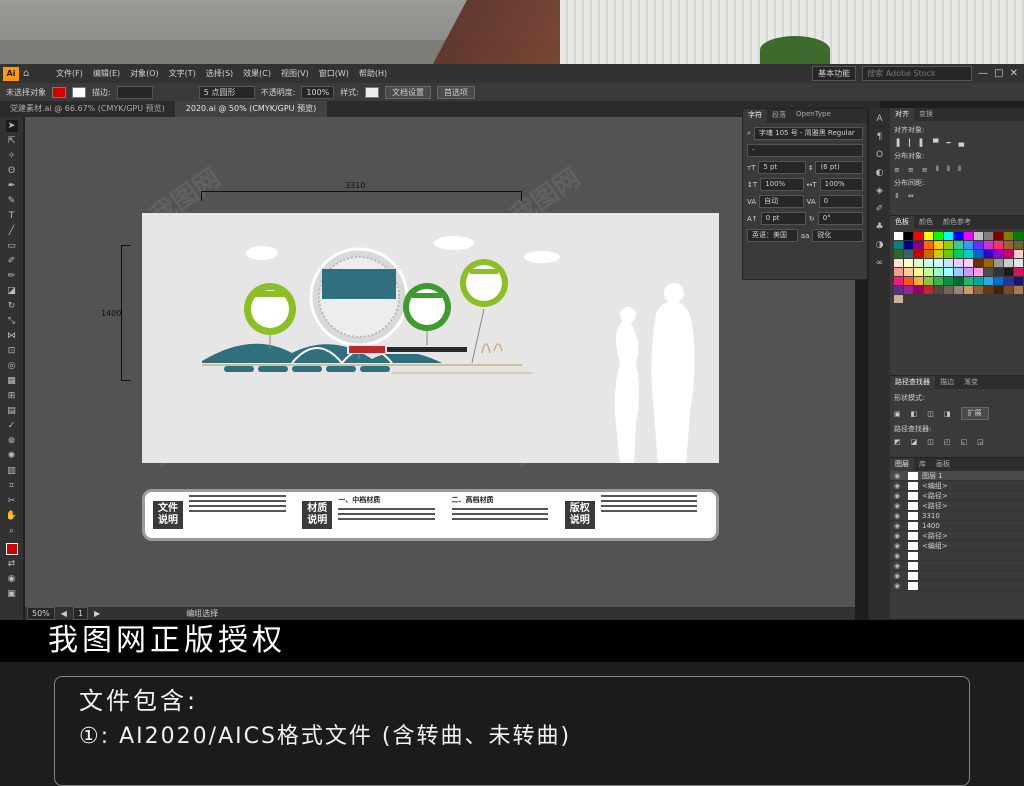 The width and height of the screenshot is (1024, 786). What do you see at coordinates (41, 613) in the screenshot?
I see `zoom-dropdown: 50%` at bounding box center [41, 613].